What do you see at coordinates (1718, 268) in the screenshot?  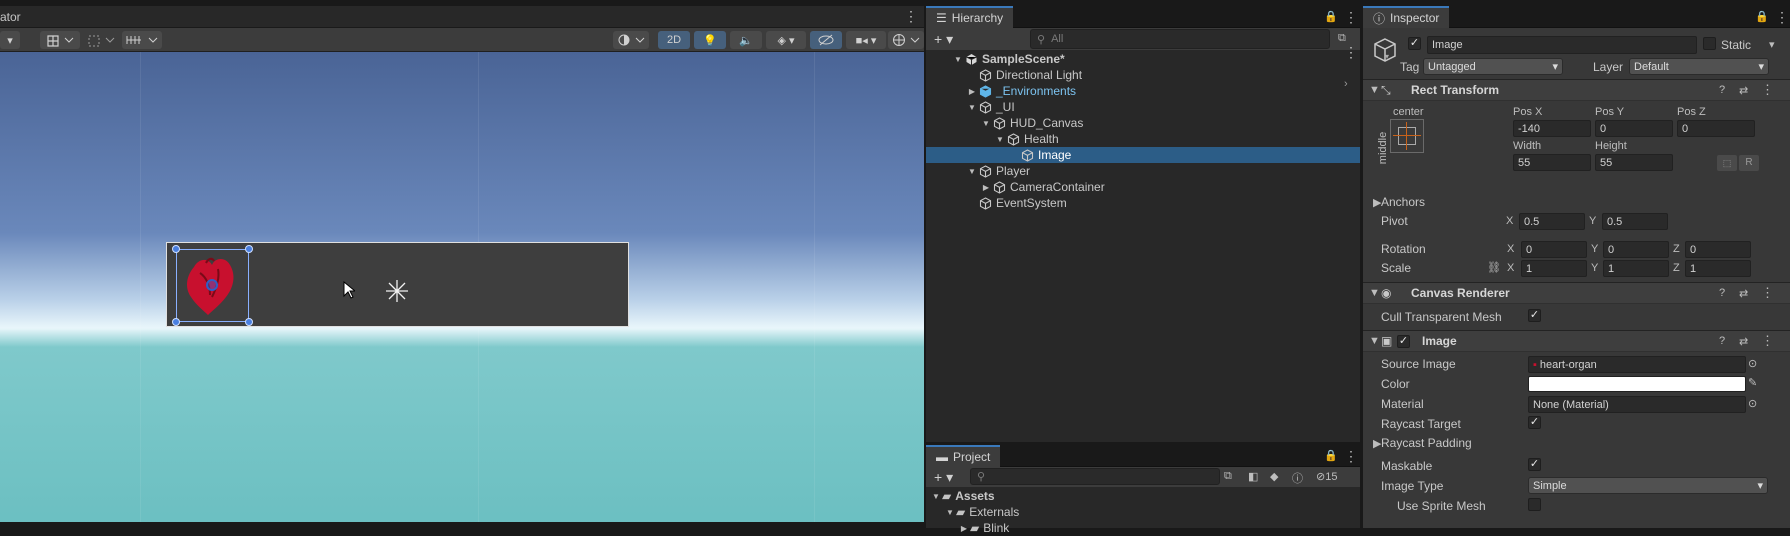 I see `scale-z-field: 1` at bounding box center [1718, 268].